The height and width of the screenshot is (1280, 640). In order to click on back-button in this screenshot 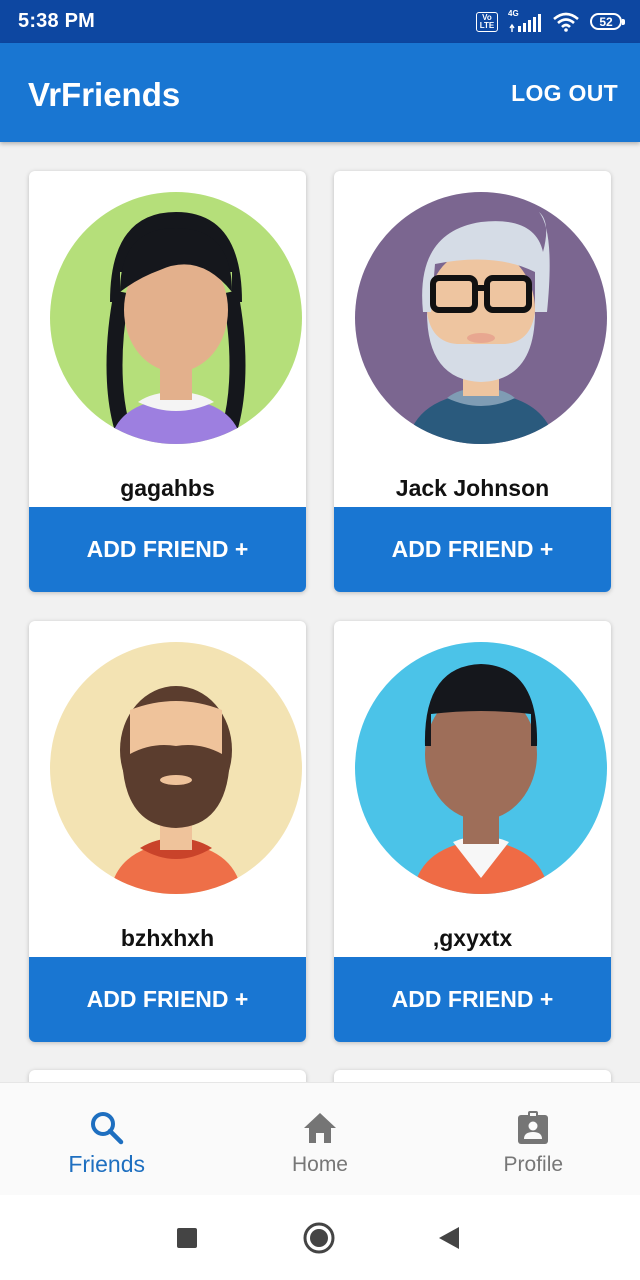, I will do `click(449, 1238)`.